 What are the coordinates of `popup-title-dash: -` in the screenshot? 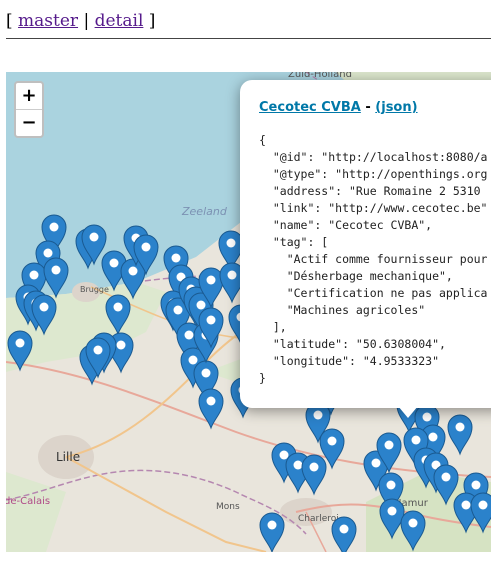 It's located at (368, 107).